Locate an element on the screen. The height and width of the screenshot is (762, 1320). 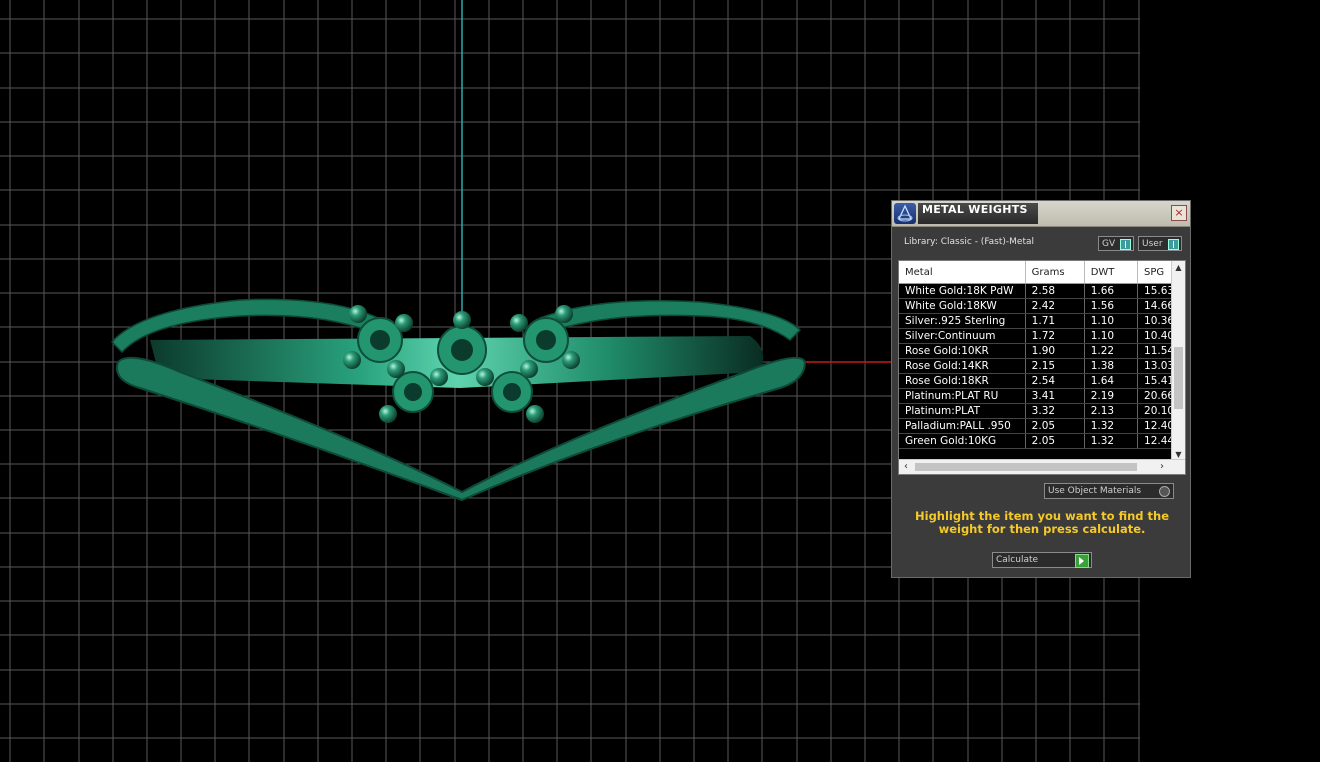
table-row: Silver:.925 Sterling 1.71 1.10 10.36 is located at coordinates (1042, 321).